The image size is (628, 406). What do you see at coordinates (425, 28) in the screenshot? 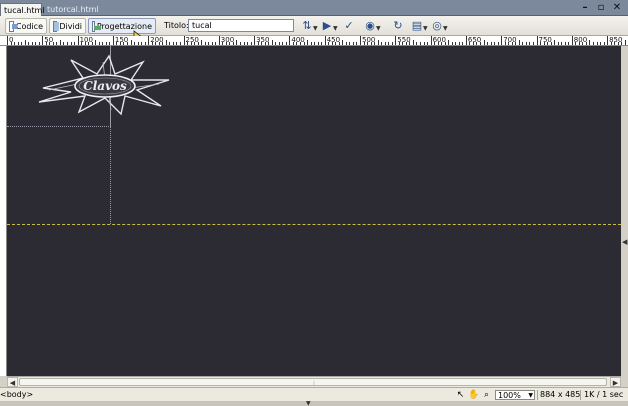
I see `view-options-caret-icon: ▼` at bounding box center [425, 28].